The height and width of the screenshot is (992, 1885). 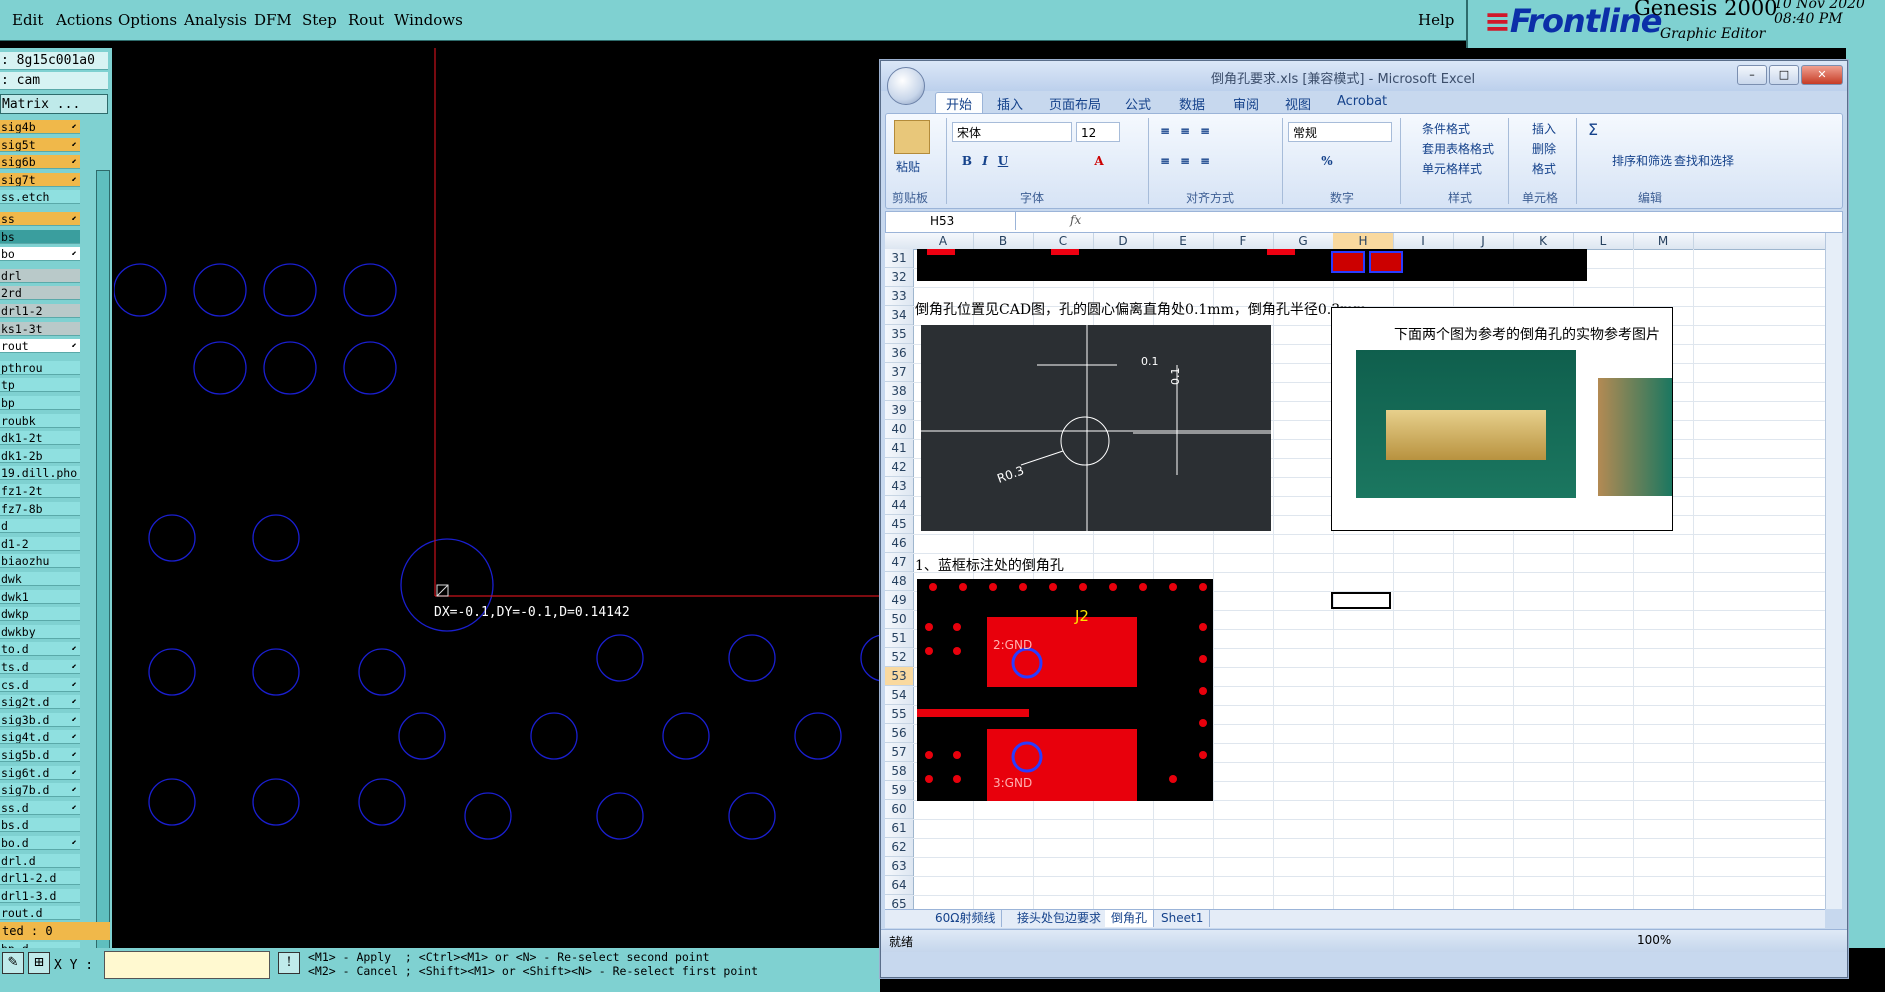 I want to click on row-header: 45, so click(x=899, y=524).